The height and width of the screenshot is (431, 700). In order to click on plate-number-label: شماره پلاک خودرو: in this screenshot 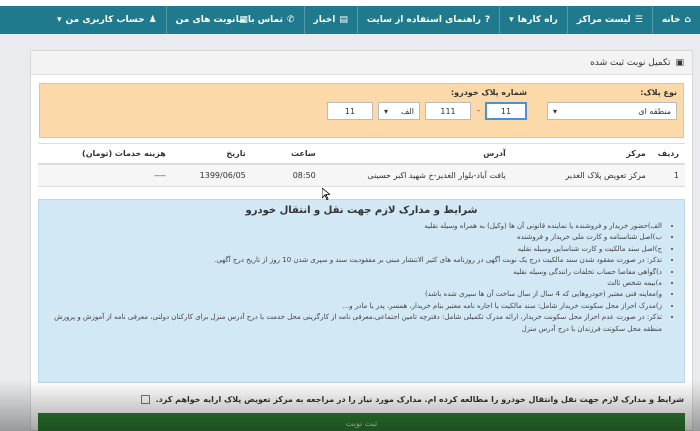, I will do `click(488, 92)`.